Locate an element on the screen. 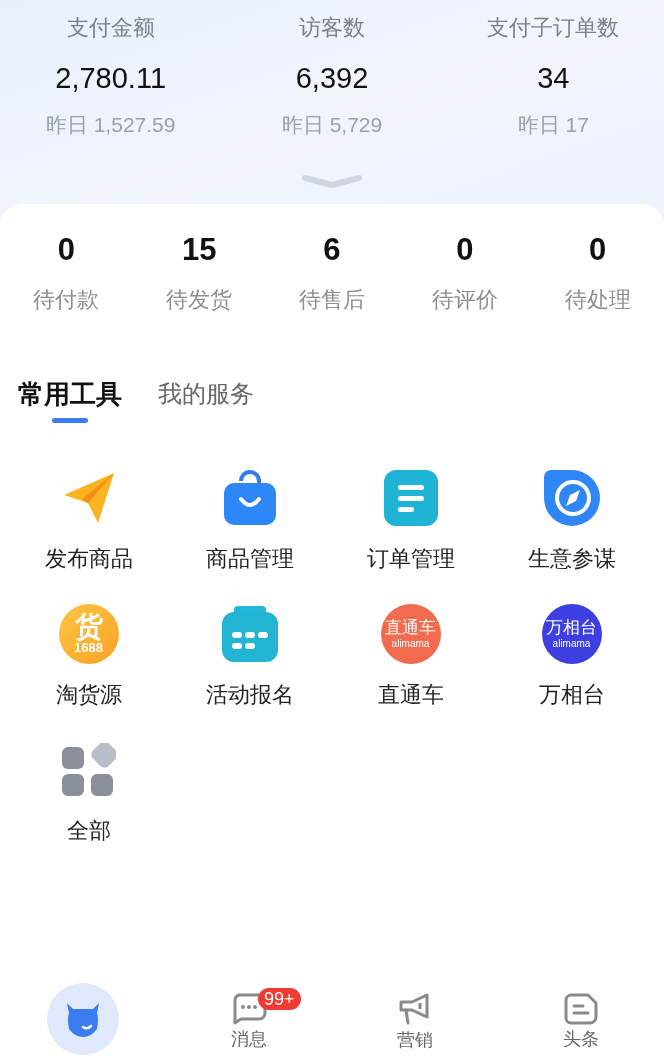  tool-label: 订单管理 is located at coordinates (410, 559).